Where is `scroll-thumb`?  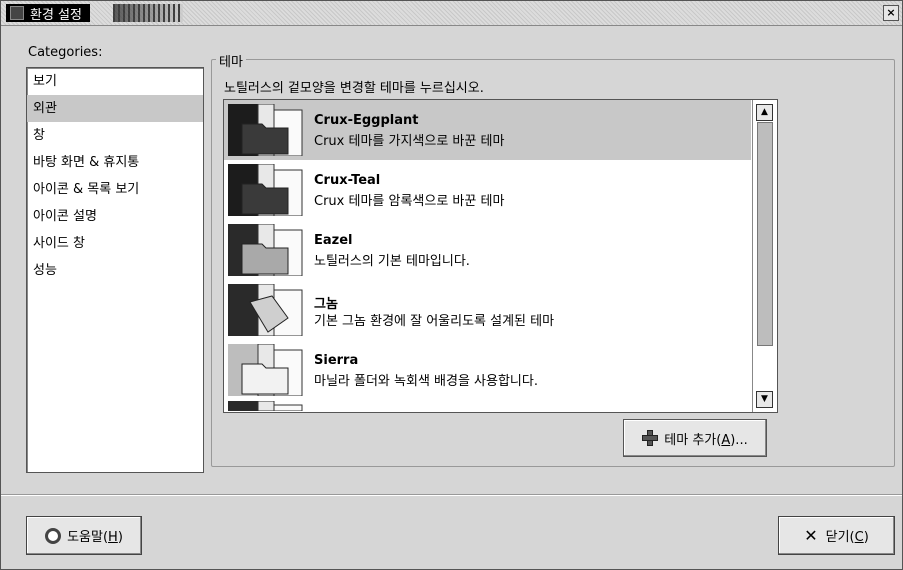 scroll-thumb is located at coordinates (765, 234).